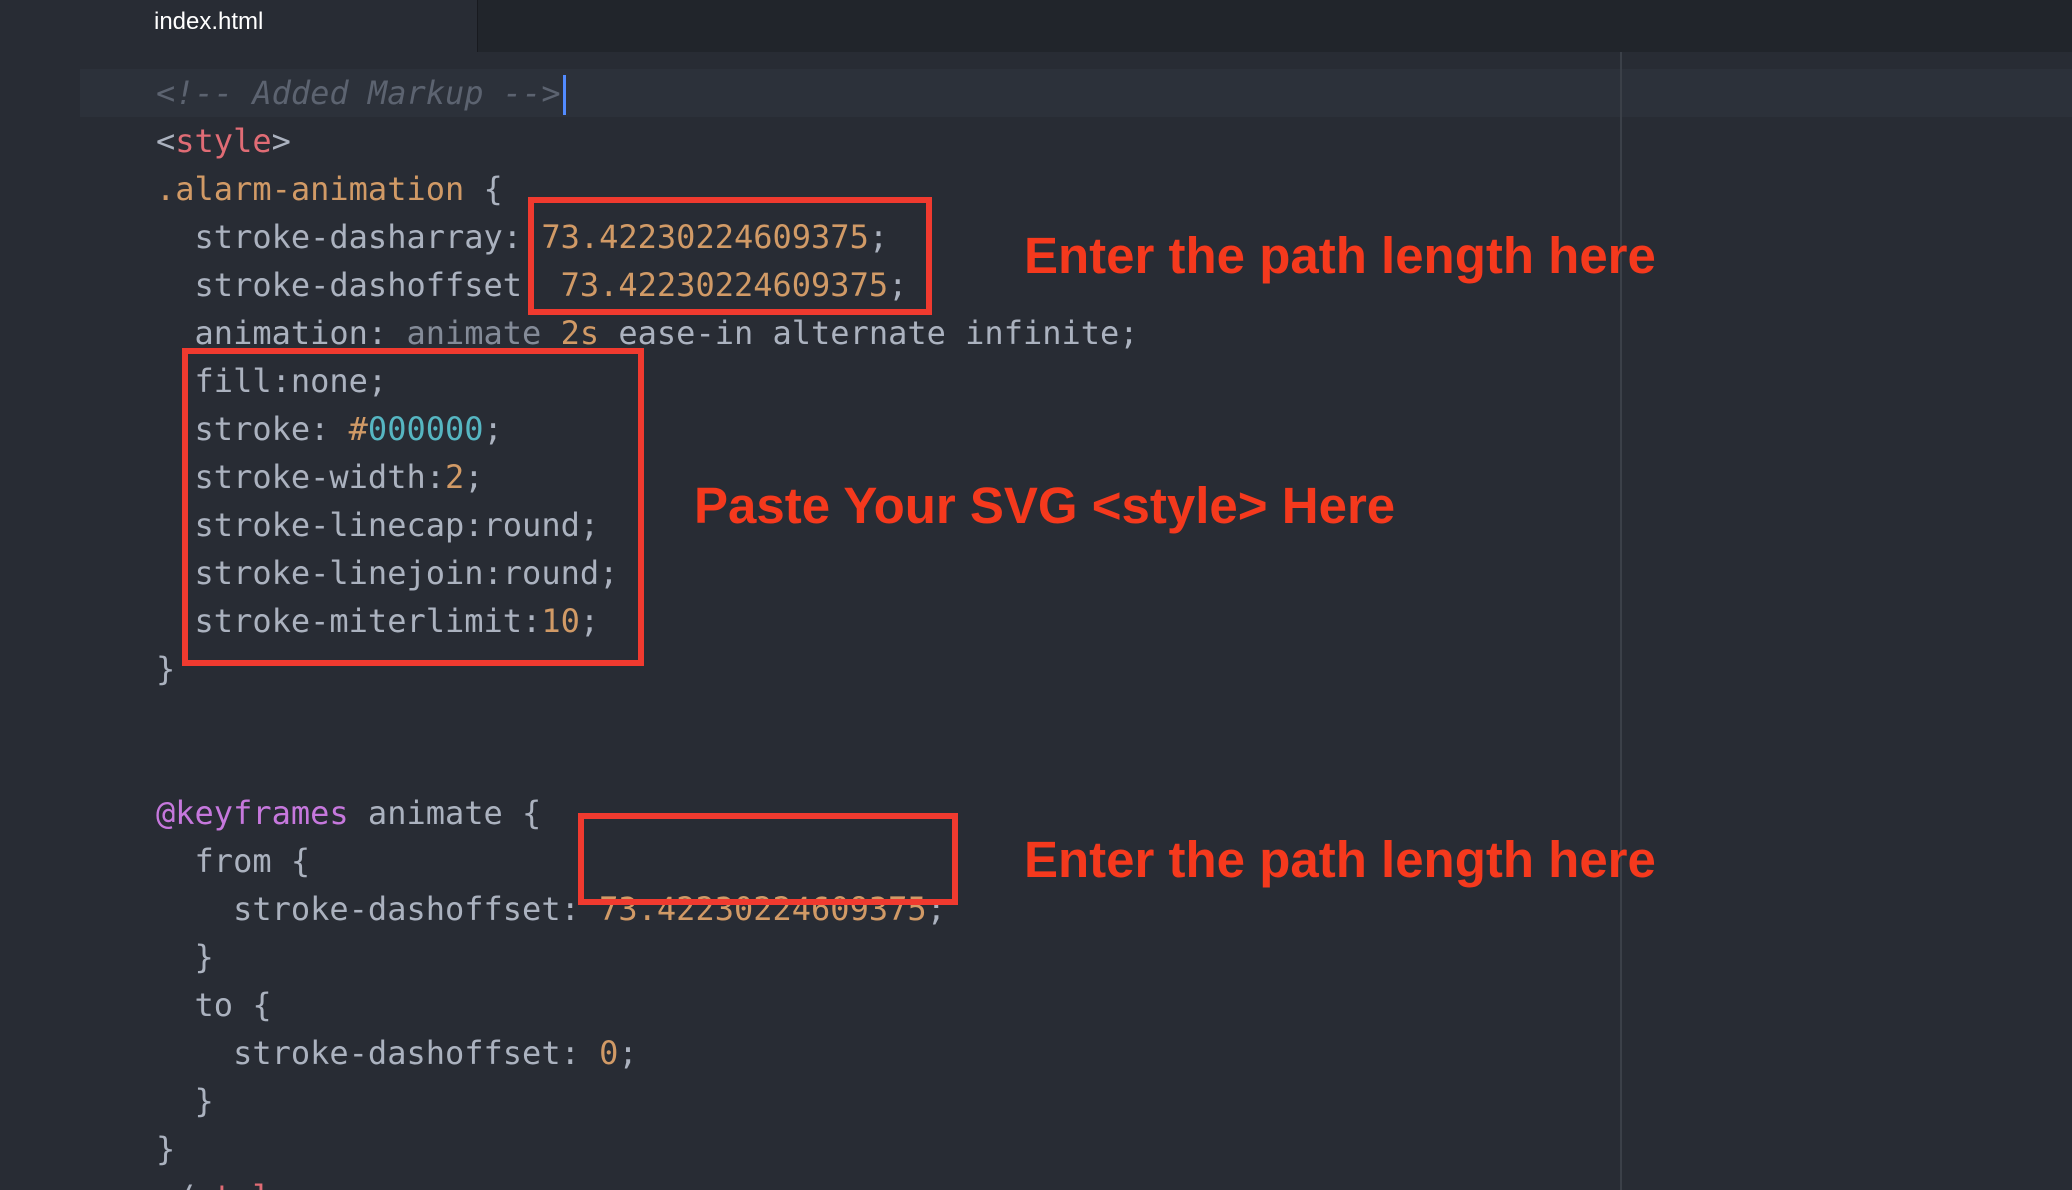 This screenshot has width=2072, height=1190. I want to click on code-line-to-dashoffset: stroke-dashoffset: 0;, so click(397, 1053).